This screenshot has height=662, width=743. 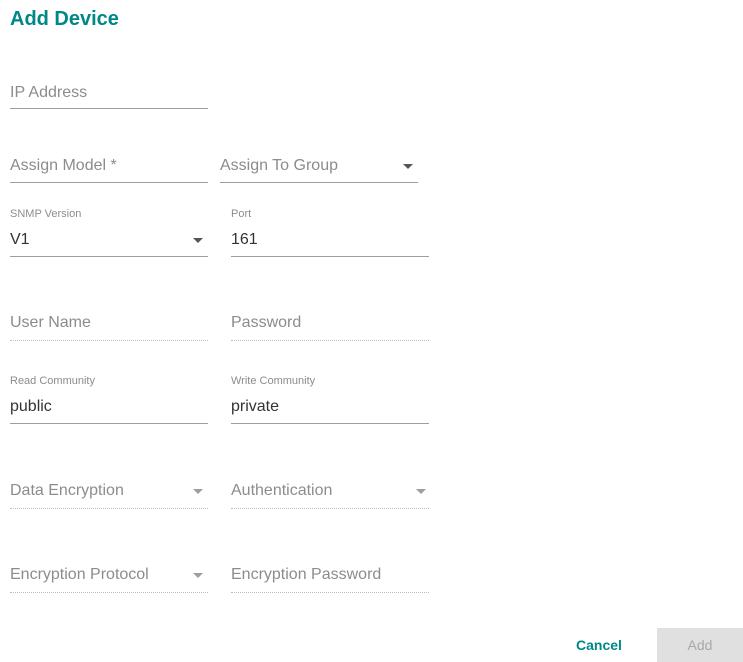 I want to click on encryption-protocol-select: Encryption Protocol, so click(x=109, y=580).